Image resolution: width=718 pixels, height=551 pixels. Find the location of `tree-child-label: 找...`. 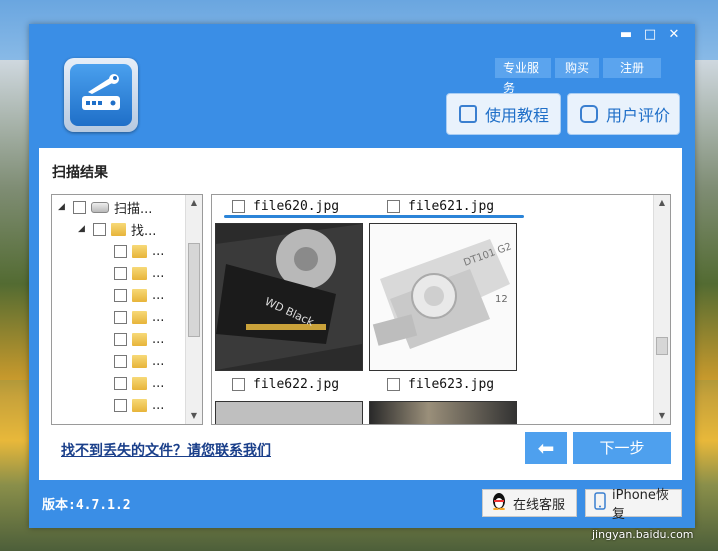

tree-child-label: 找... is located at coordinates (144, 231).